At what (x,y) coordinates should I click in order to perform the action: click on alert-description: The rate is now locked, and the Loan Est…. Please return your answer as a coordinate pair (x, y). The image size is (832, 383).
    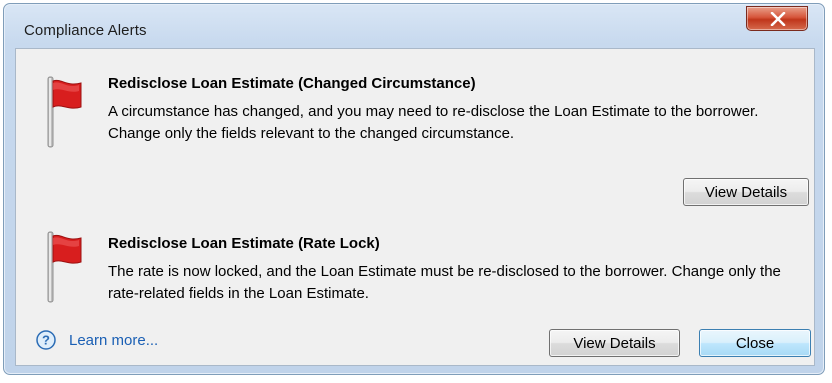
    Looking at the image, I should click on (444, 282).